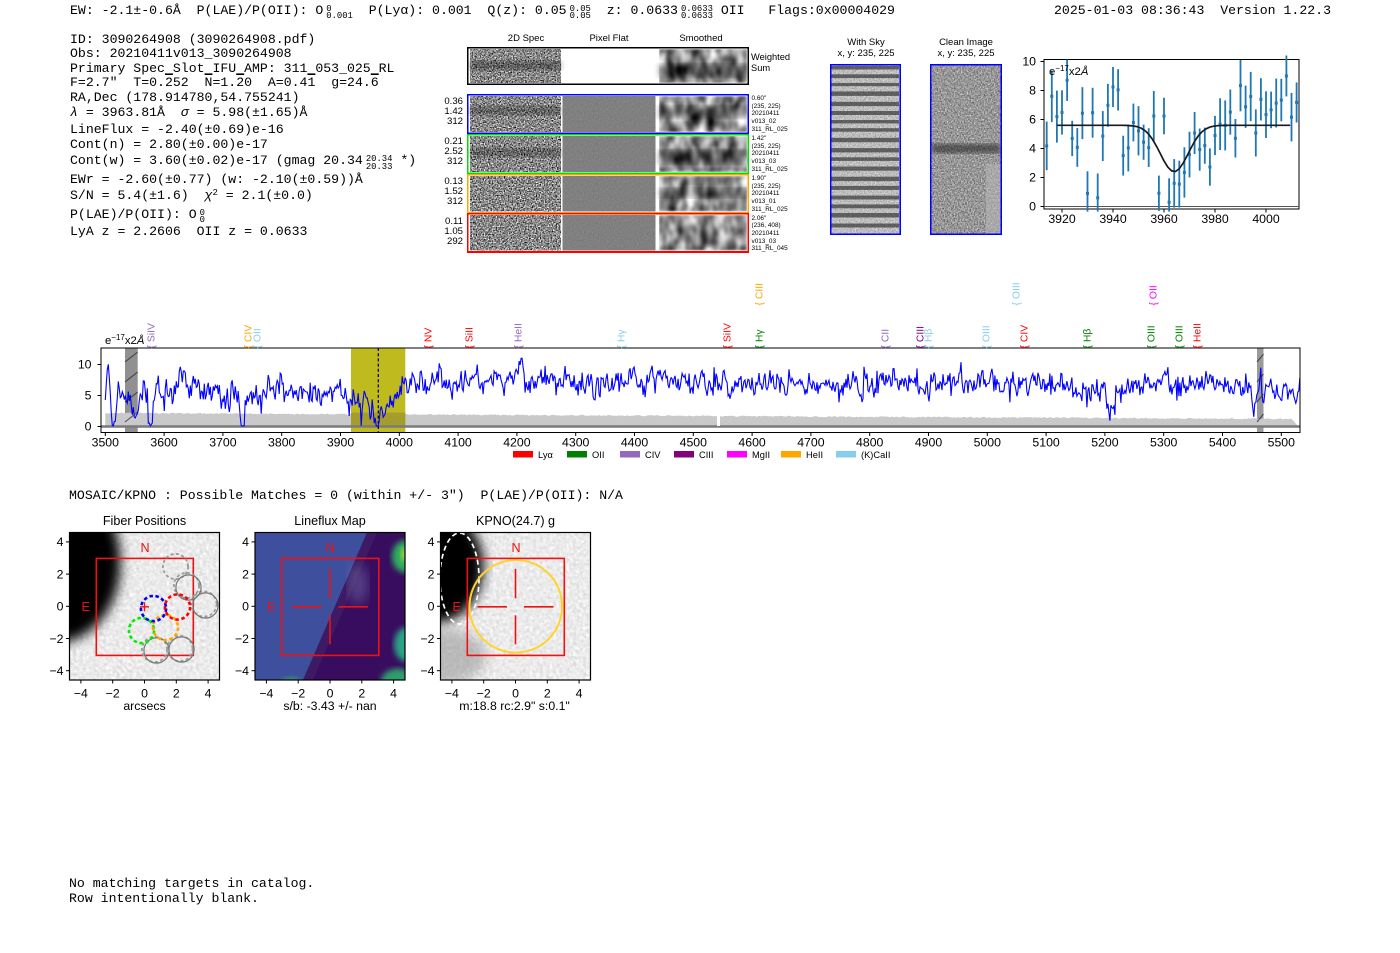 The image size is (1400, 953). I want to click on svg-text: 3920, so click(1062, 219).